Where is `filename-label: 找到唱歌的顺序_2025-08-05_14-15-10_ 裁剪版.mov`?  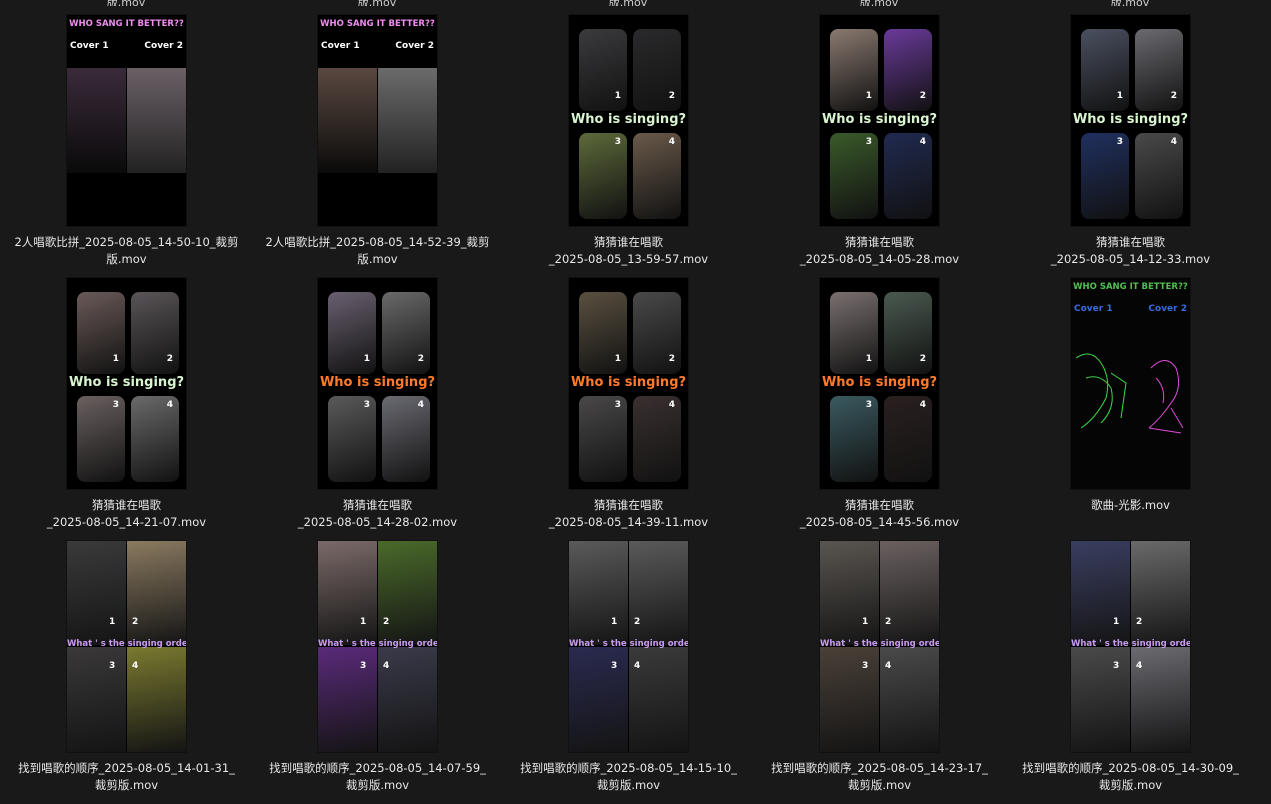 filename-label: 找到唱歌的顺序_2025-08-05_14-15-10_ 裁剪版.mov is located at coordinates (629, 777).